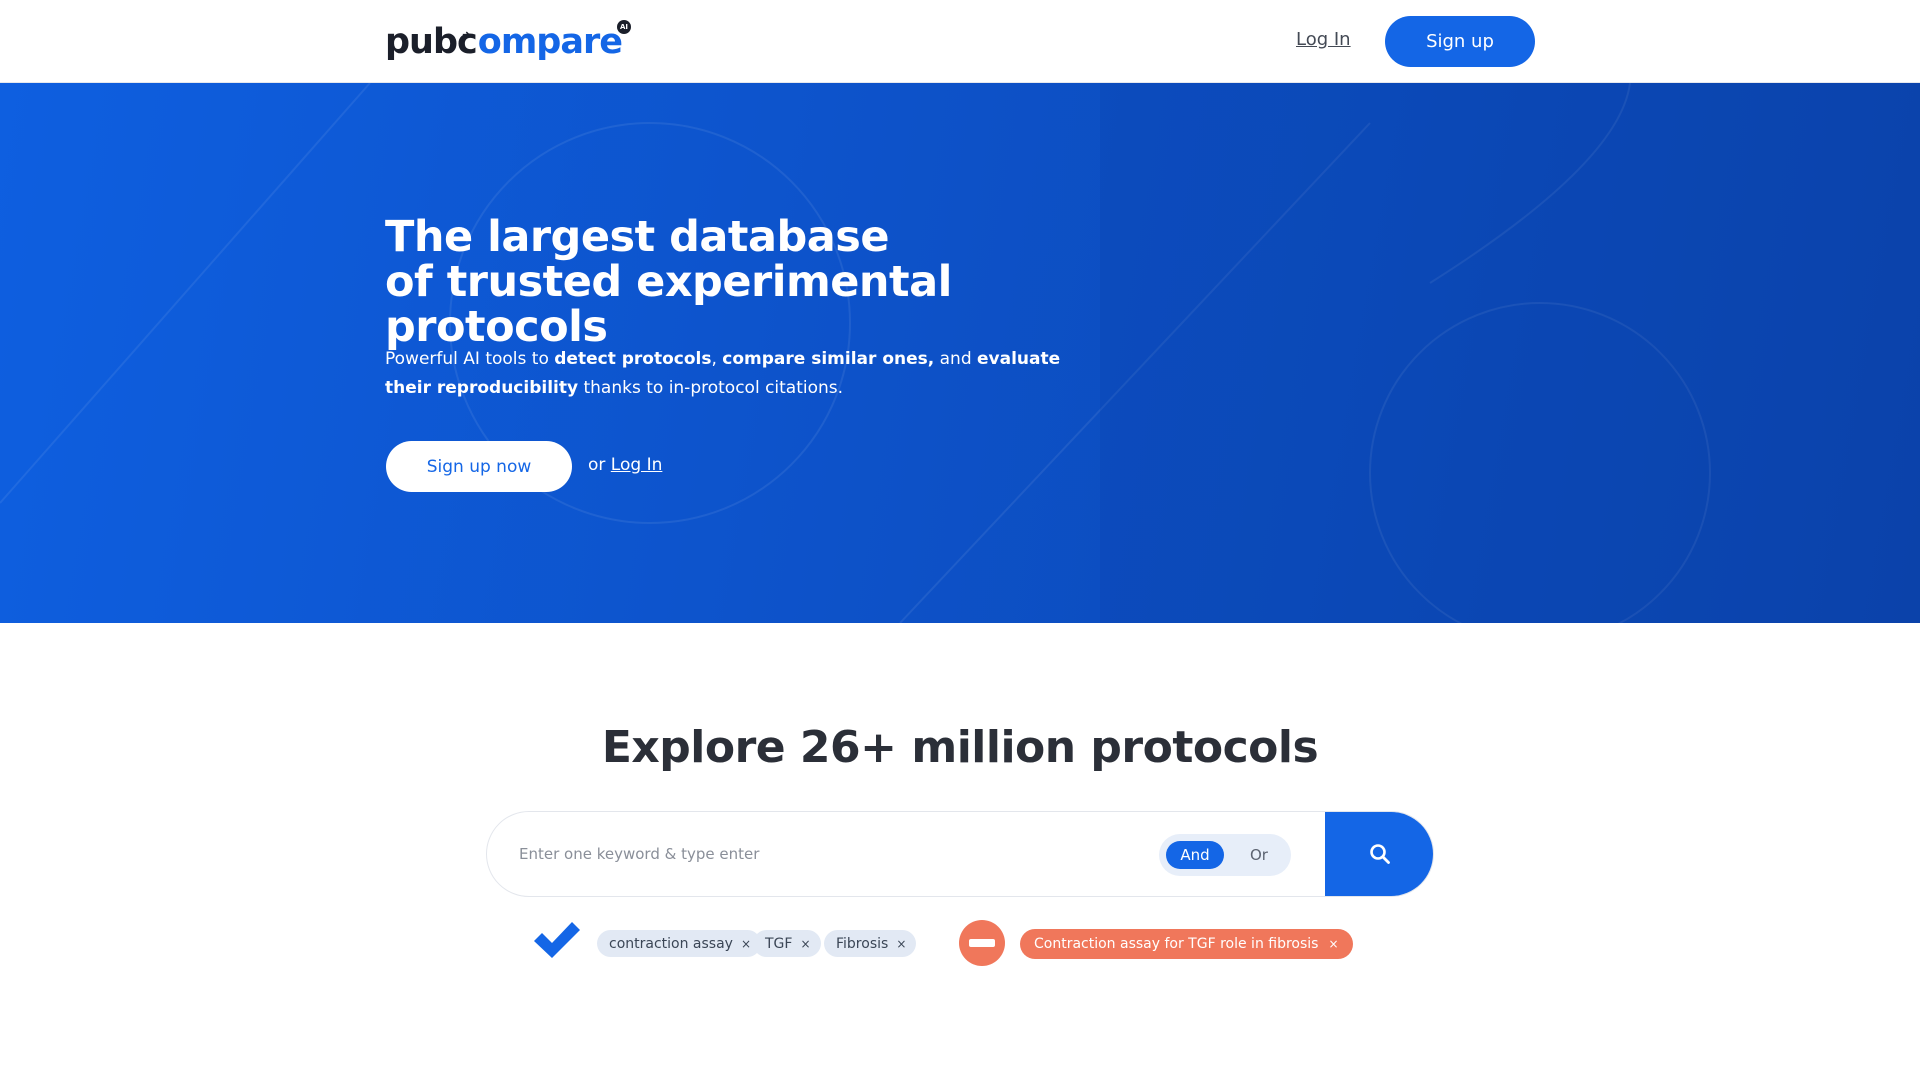 The height and width of the screenshot is (1080, 1920). I want to click on hero-title-line2: of trusted experimental protocols, so click(668, 304).